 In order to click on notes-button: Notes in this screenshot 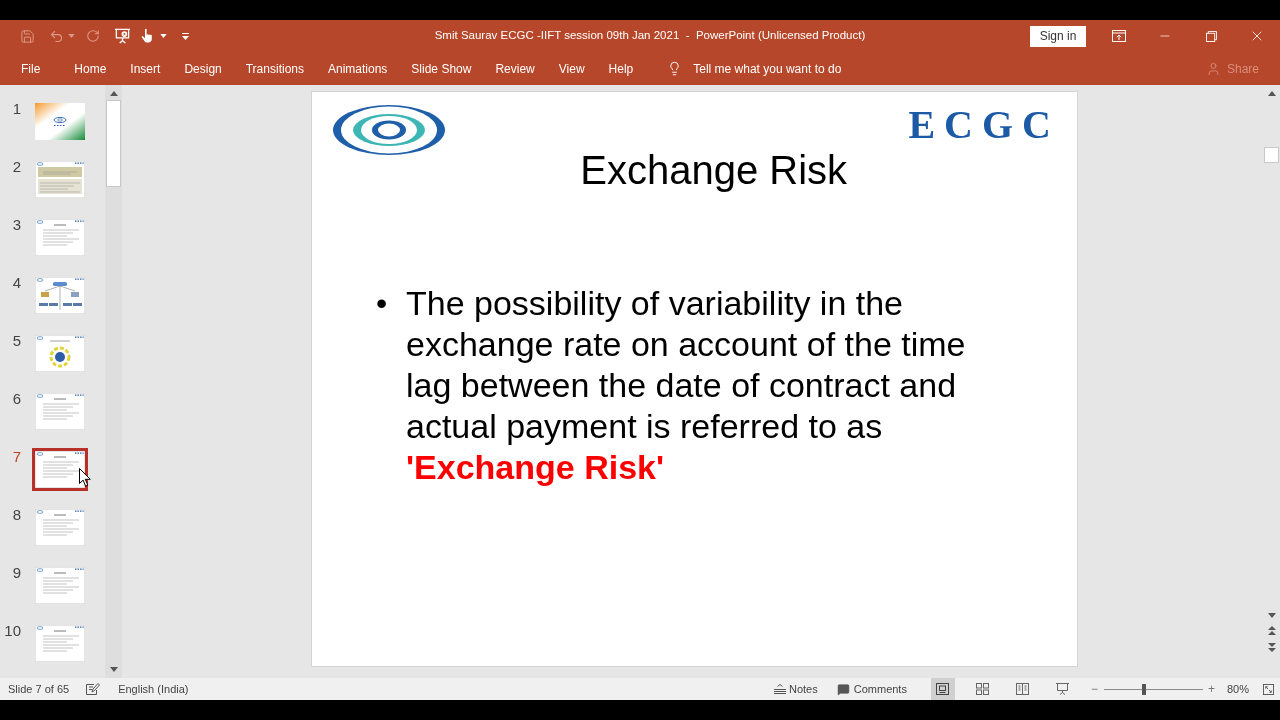, I will do `click(796, 689)`.